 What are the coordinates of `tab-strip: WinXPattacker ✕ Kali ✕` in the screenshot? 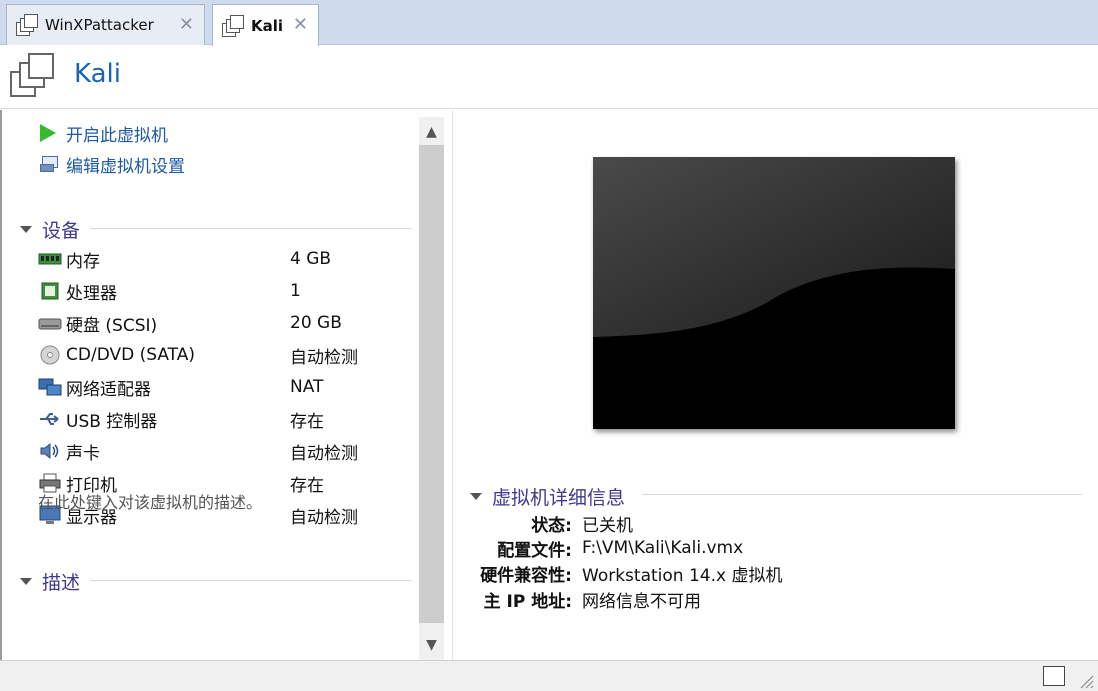 It's located at (549, 23).